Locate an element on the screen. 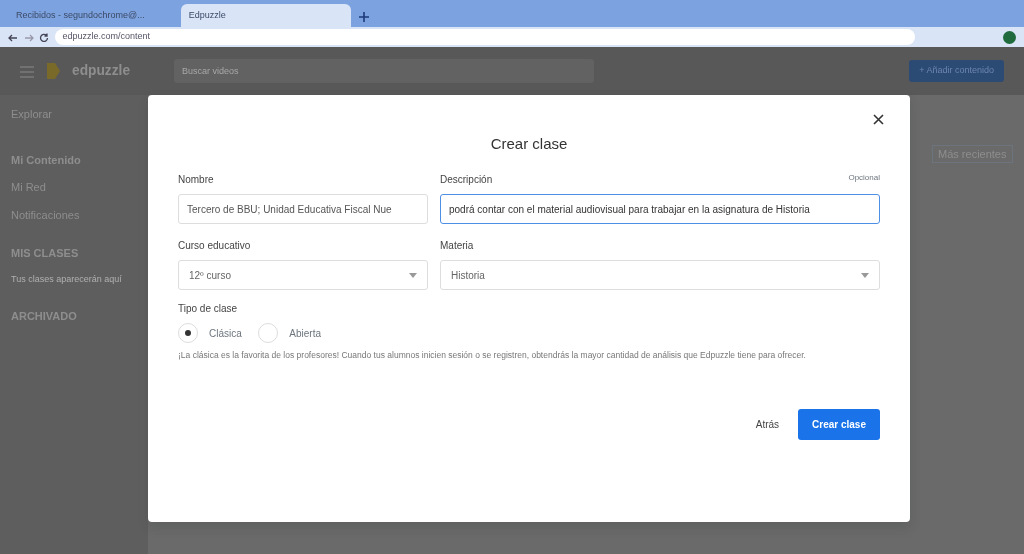 The image size is (1024, 554). logo-icon is located at coordinates (53, 71).